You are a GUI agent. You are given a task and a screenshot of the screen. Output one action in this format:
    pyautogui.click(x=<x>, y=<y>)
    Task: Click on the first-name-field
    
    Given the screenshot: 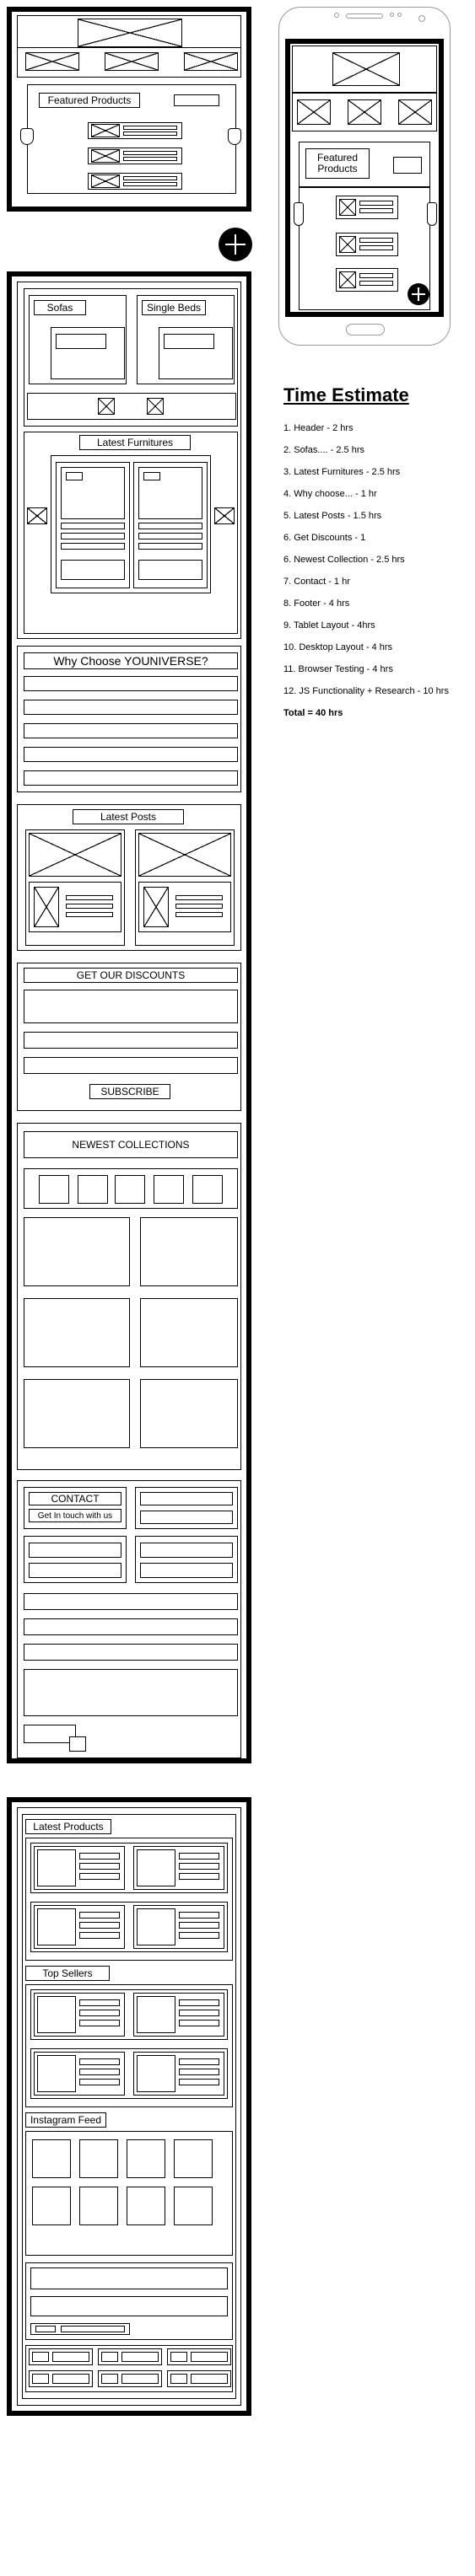 What is the action you would take?
    pyautogui.click(x=75, y=1550)
    